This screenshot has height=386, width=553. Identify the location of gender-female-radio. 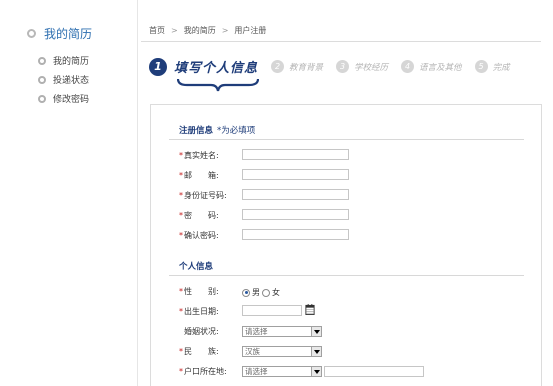
(266, 292).